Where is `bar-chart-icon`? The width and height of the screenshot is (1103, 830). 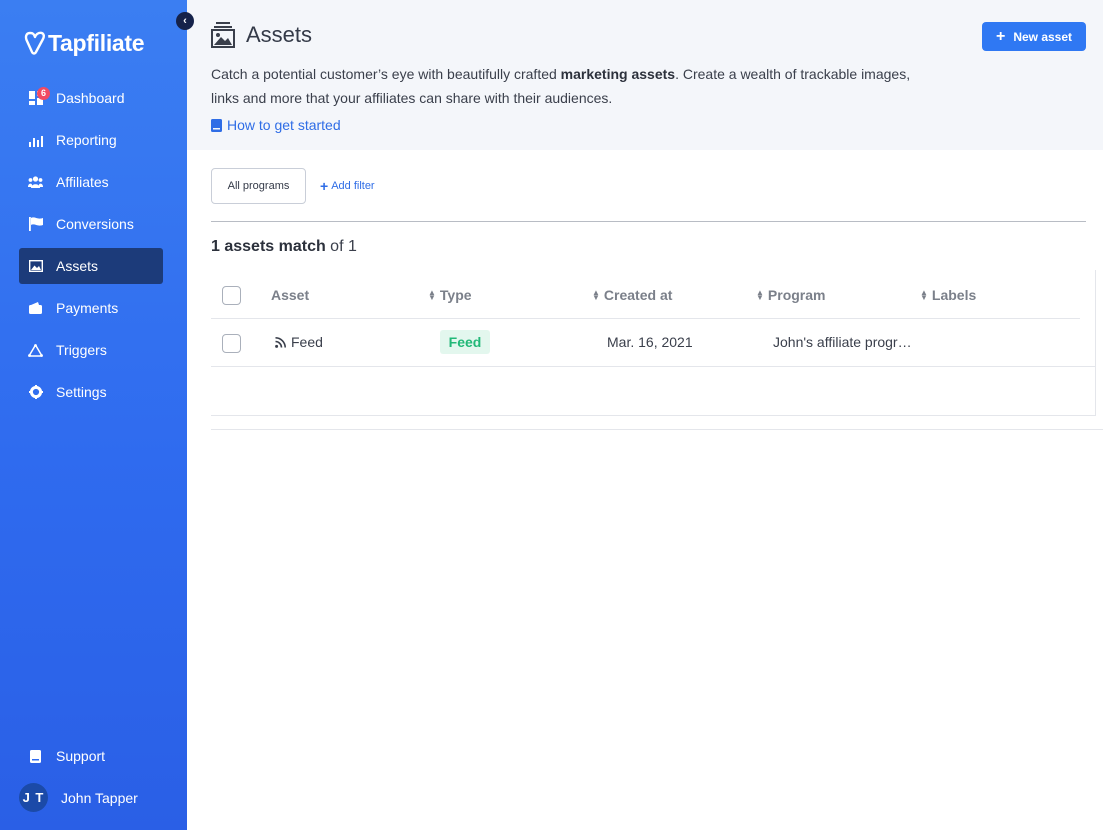 bar-chart-icon is located at coordinates (35, 140).